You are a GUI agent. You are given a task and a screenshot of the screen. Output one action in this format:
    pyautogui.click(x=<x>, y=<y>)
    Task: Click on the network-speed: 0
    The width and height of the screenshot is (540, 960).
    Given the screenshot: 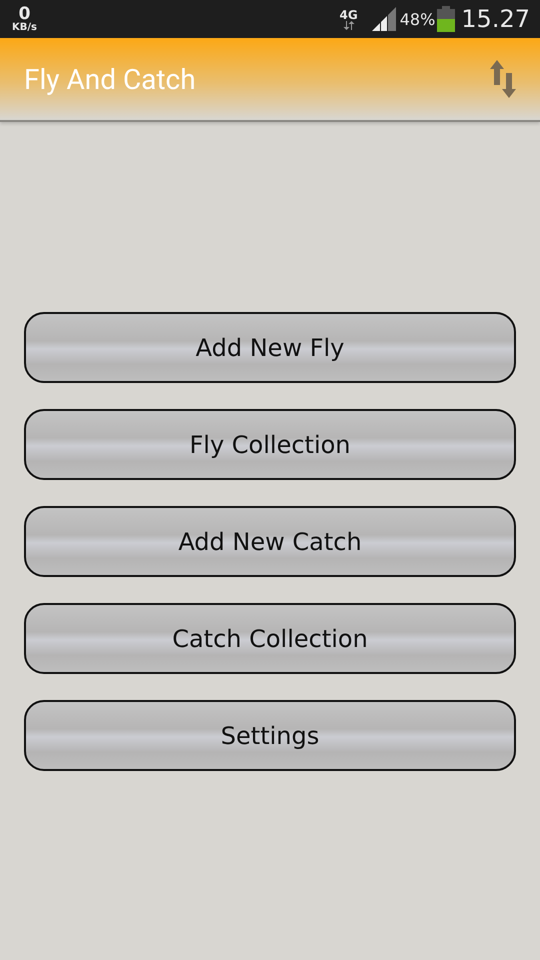 What is the action you would take?
    pyautogui.click(x=24, y=14)
    